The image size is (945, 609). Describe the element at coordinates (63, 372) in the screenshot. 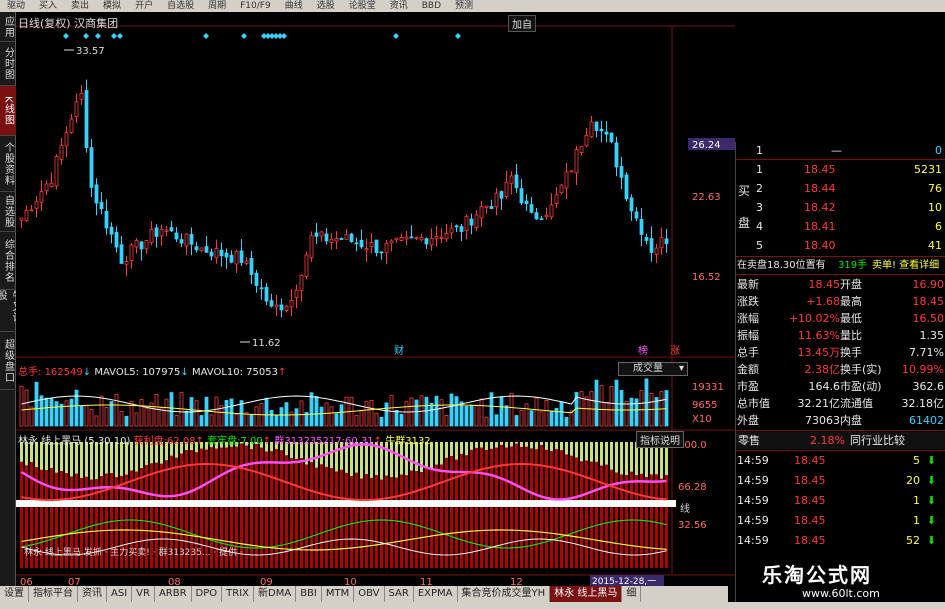

I see `volume-total-value: 162549` at that location.